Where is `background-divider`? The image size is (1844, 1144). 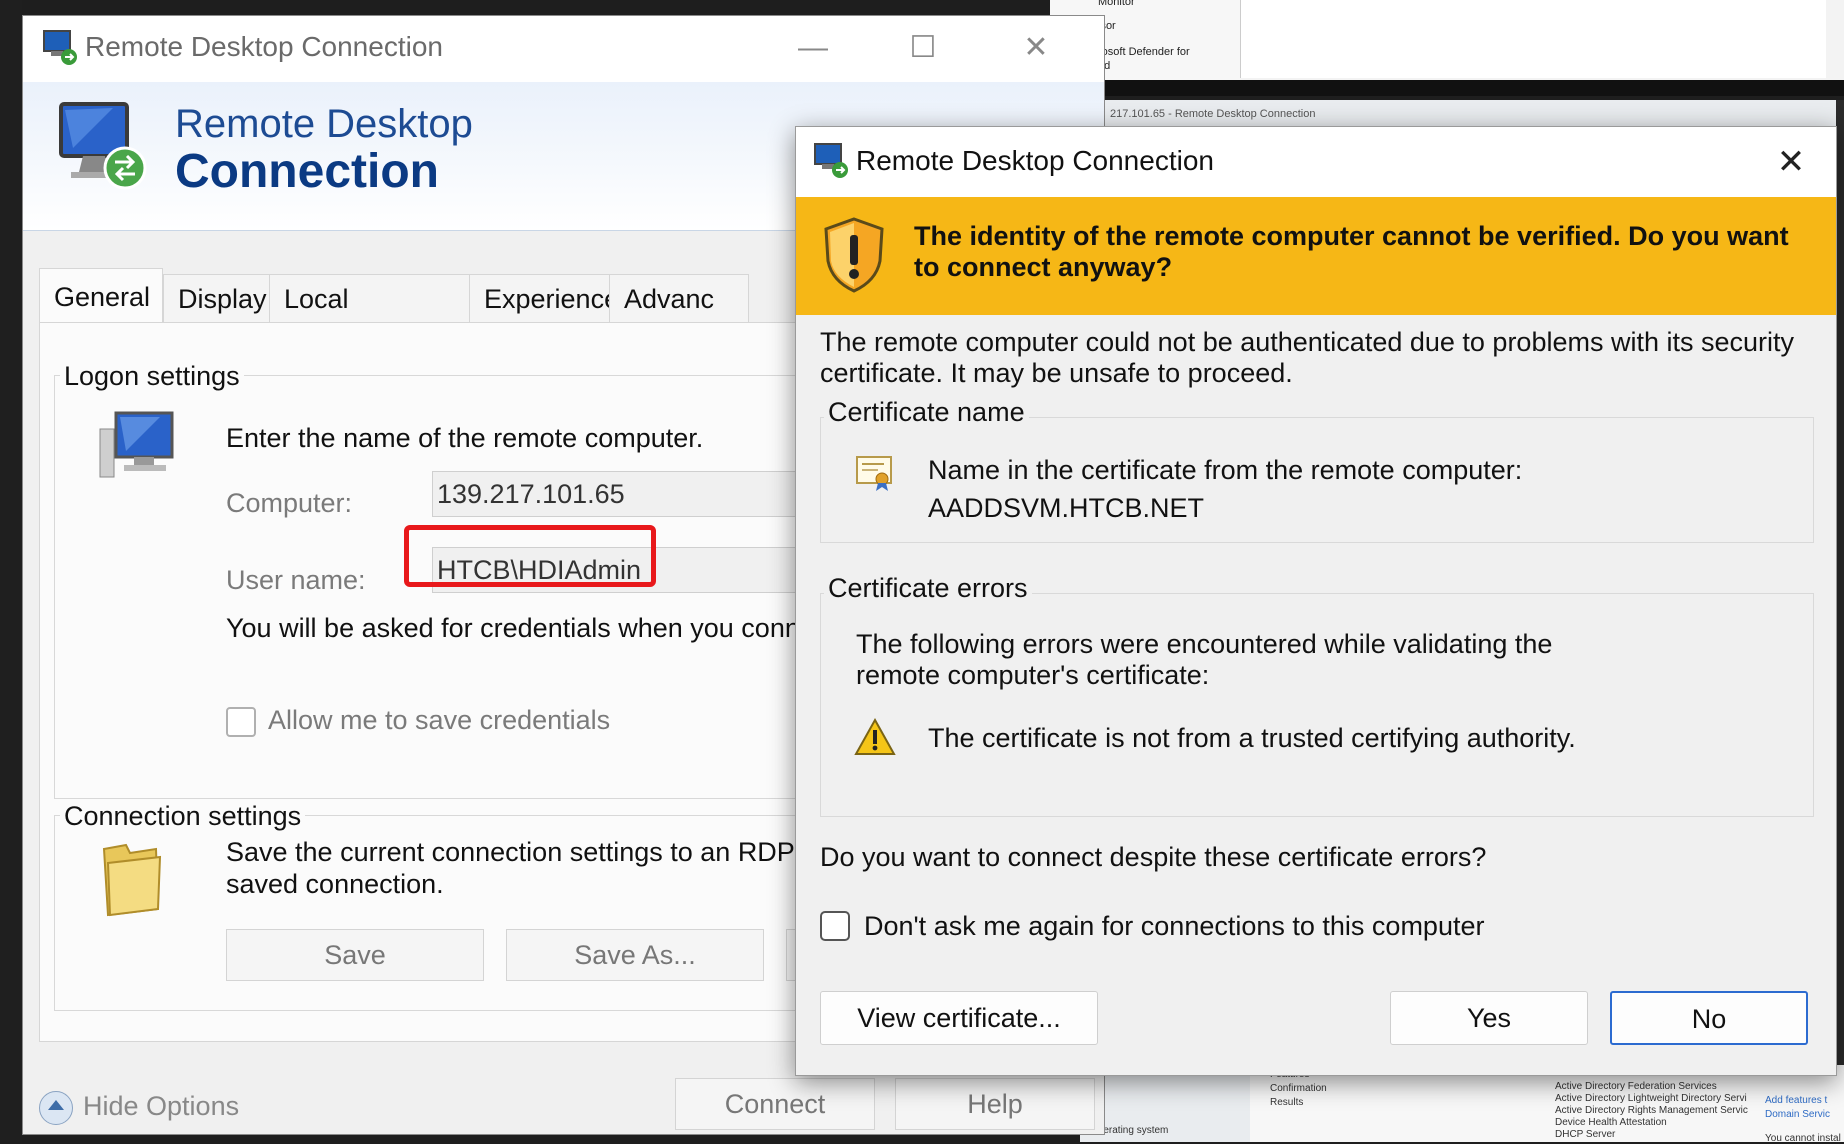 background-divider is located at coordinates (1447, 88).